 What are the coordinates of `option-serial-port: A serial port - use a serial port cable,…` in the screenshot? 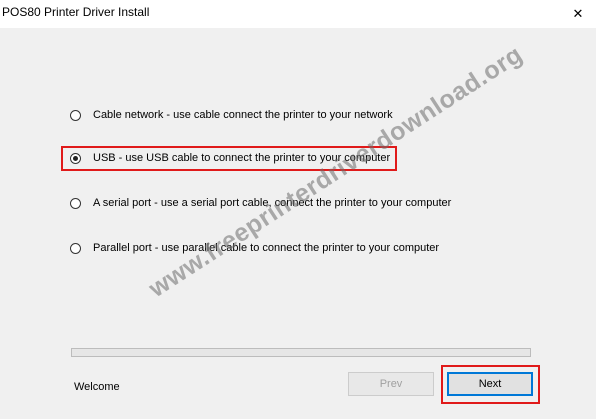 It's located at (260, 203).